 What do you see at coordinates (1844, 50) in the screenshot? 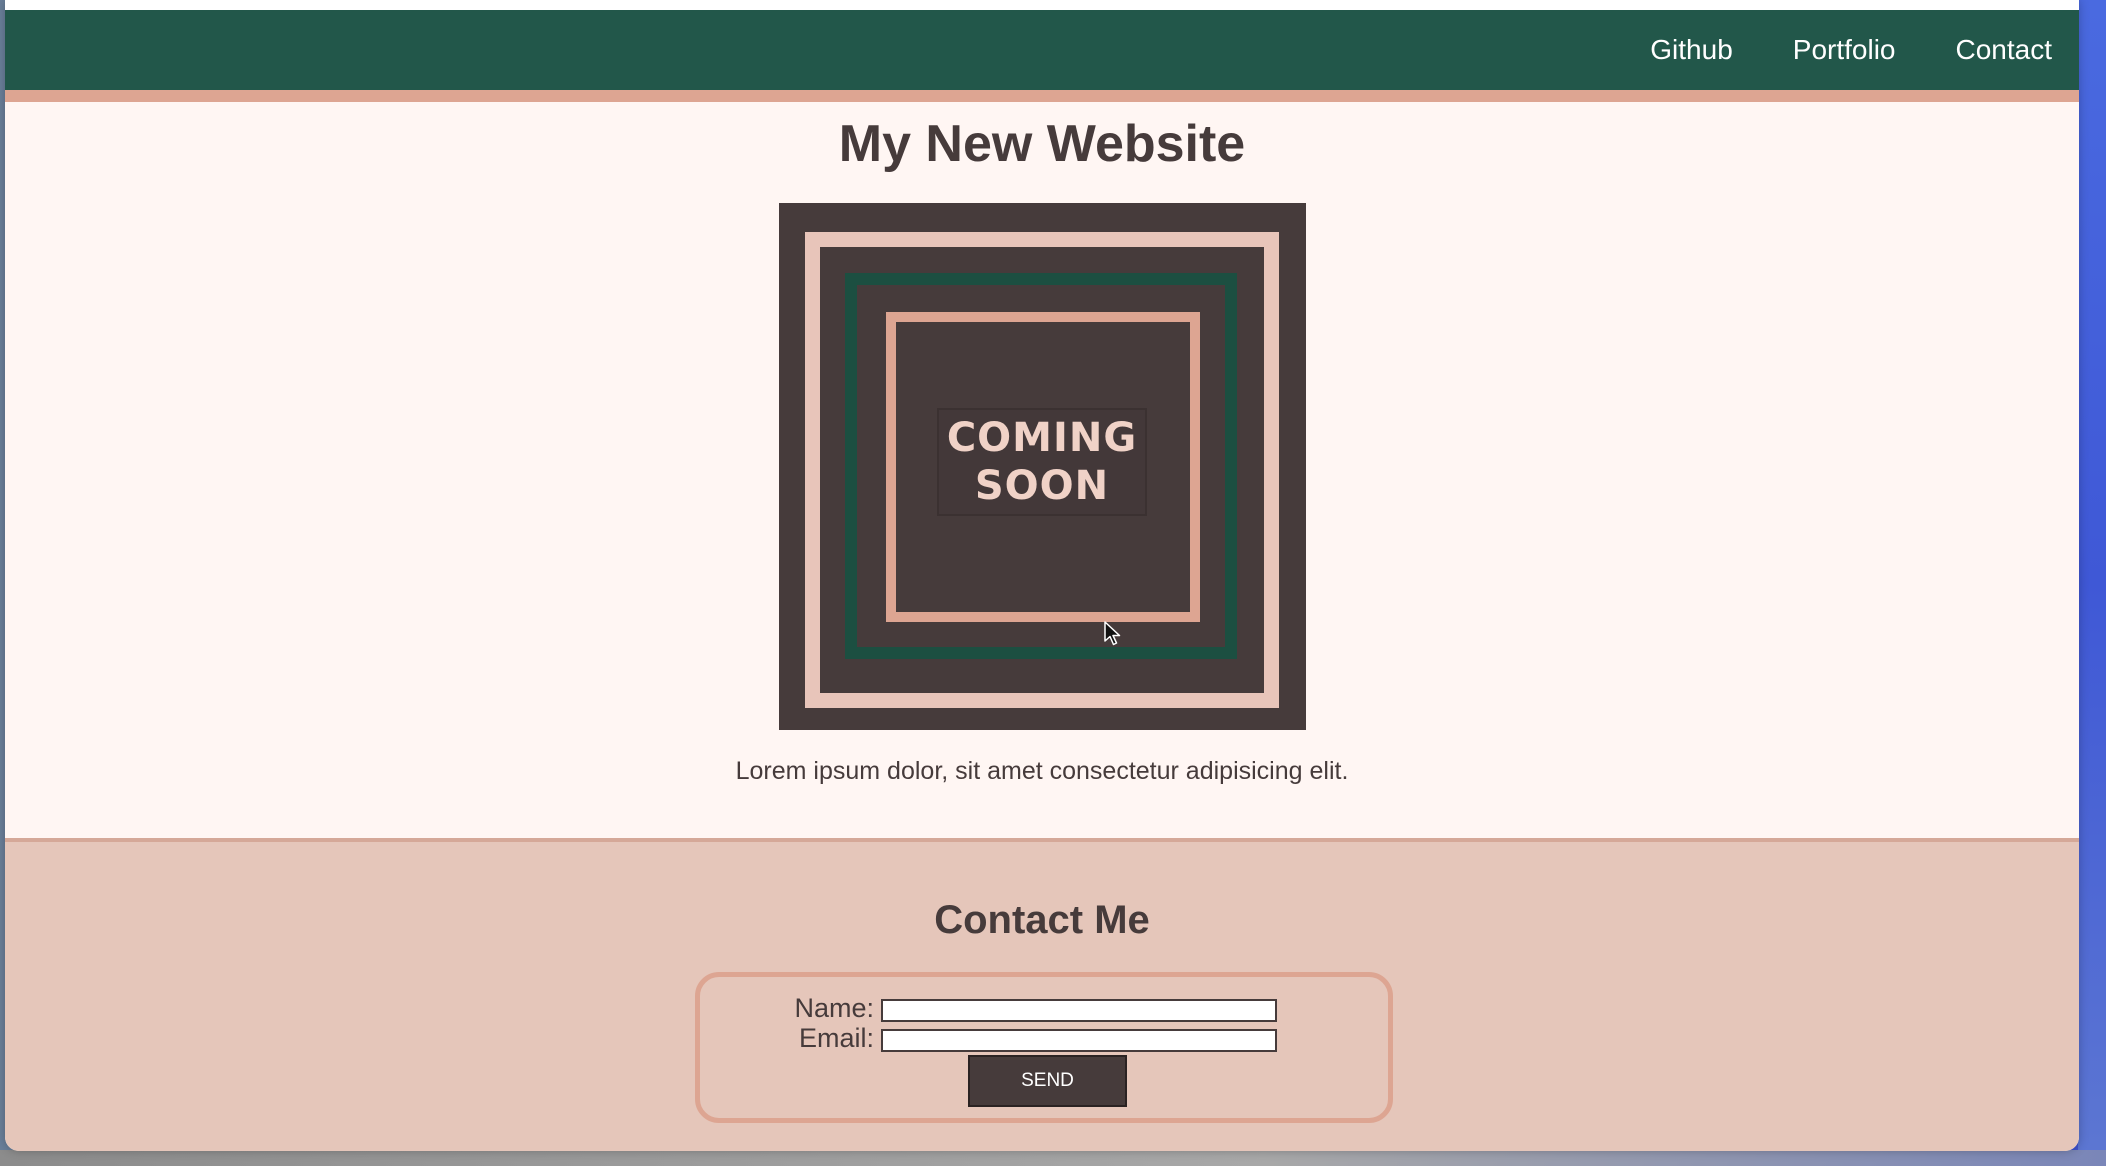
I see `nav-link-portfolio: Portfolio` at bounding box center [1844, 50].